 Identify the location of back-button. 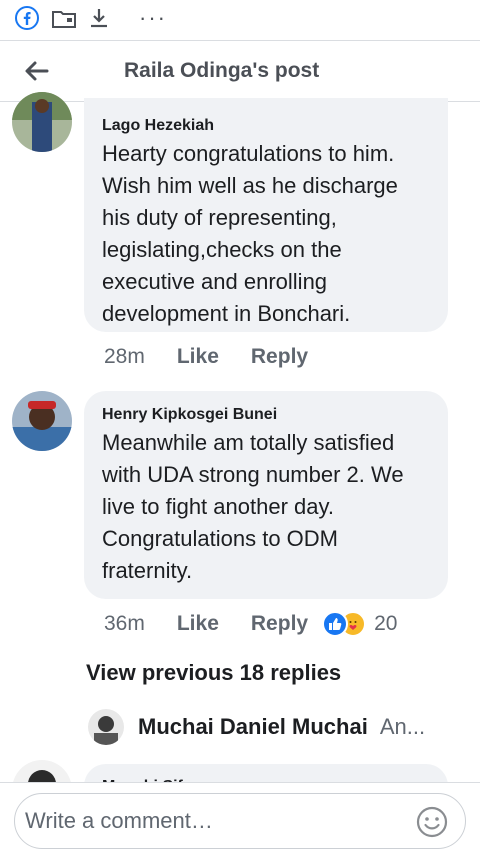
(36, 71).